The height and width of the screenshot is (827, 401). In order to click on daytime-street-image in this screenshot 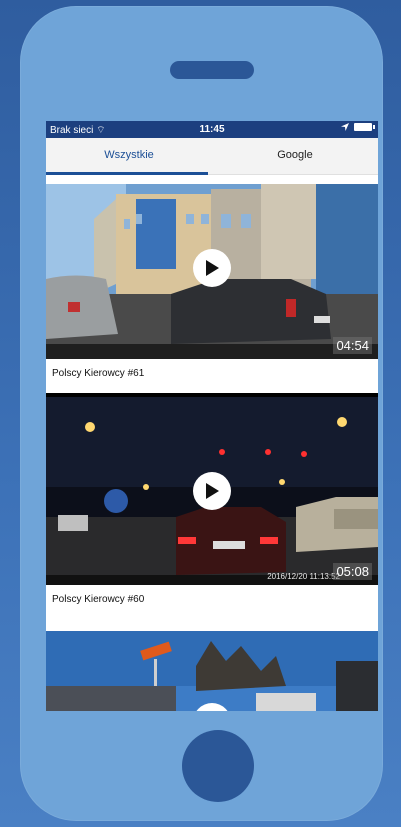, I will do `click(212, 671)`.